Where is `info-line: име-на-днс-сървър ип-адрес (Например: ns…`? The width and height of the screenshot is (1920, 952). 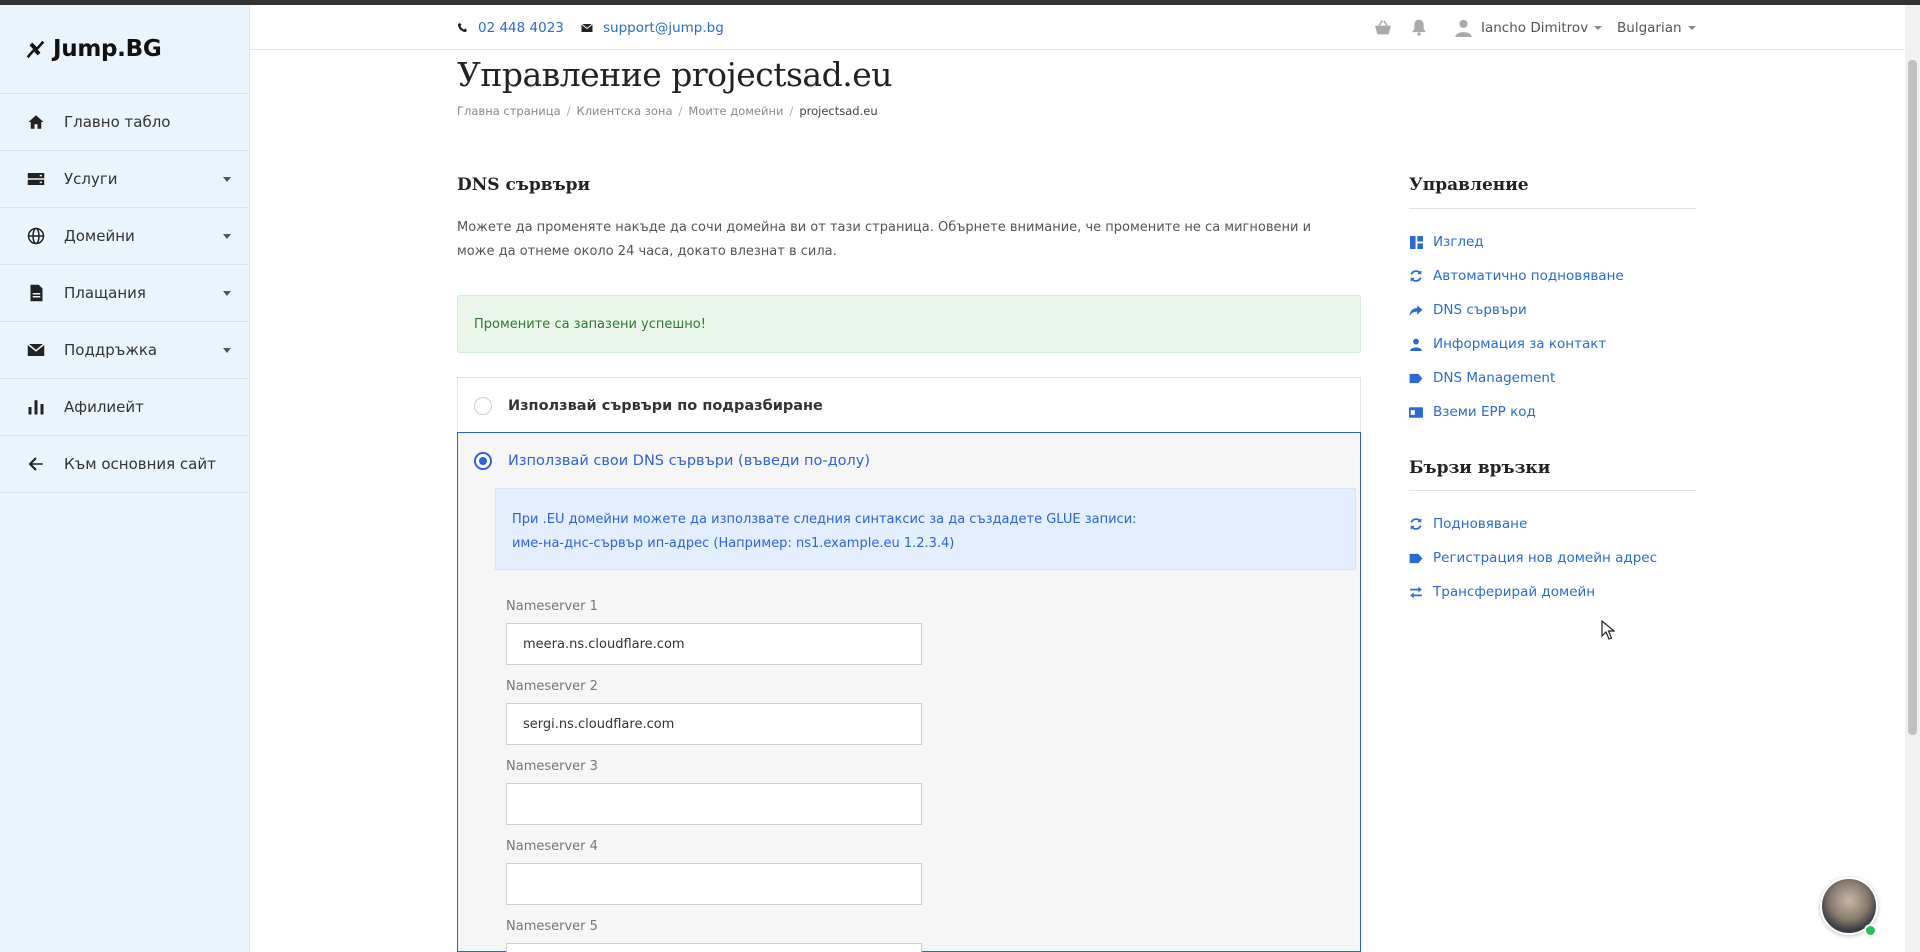
info-line: име-на-днс-сървър ип-адрес (Например: ns… is located at coordinates (733, 543).